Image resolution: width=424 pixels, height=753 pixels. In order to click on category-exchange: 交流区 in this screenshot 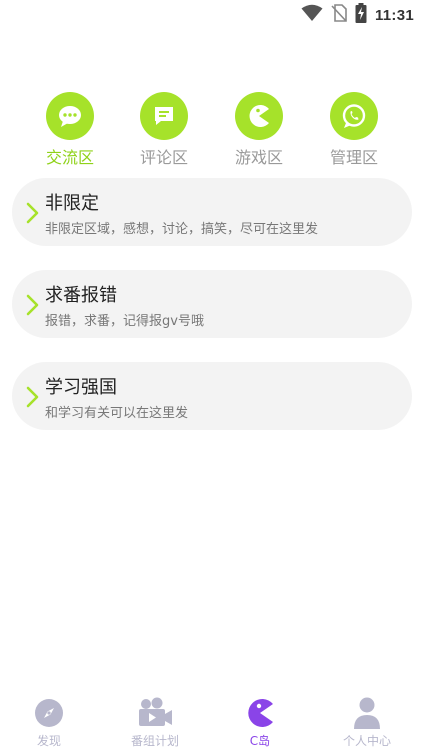, I will do `click(70, 130)`.